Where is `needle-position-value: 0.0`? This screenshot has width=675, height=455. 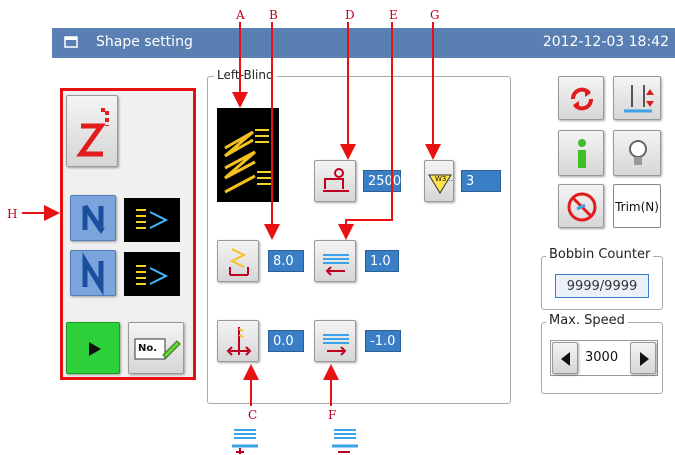 needle-position-value: 0.0 is located at coordinates (286, 341).